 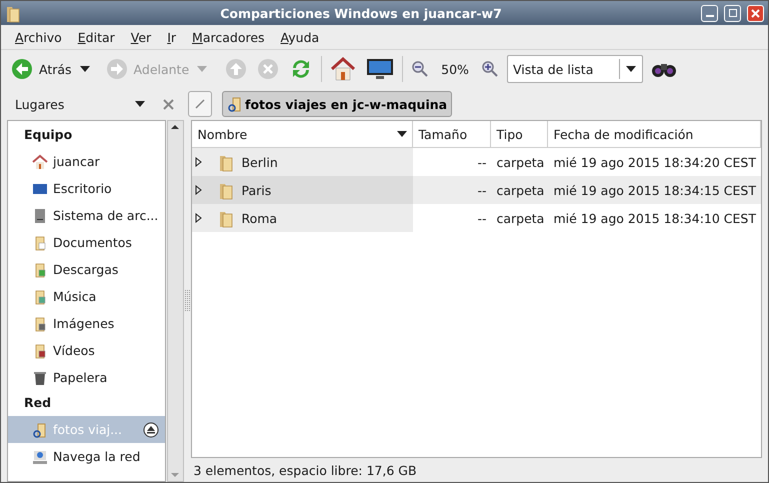 What do you see at coordinates (150, 430) in the screenshot?
I see `eject-icon` at bounding box center [150, 430].